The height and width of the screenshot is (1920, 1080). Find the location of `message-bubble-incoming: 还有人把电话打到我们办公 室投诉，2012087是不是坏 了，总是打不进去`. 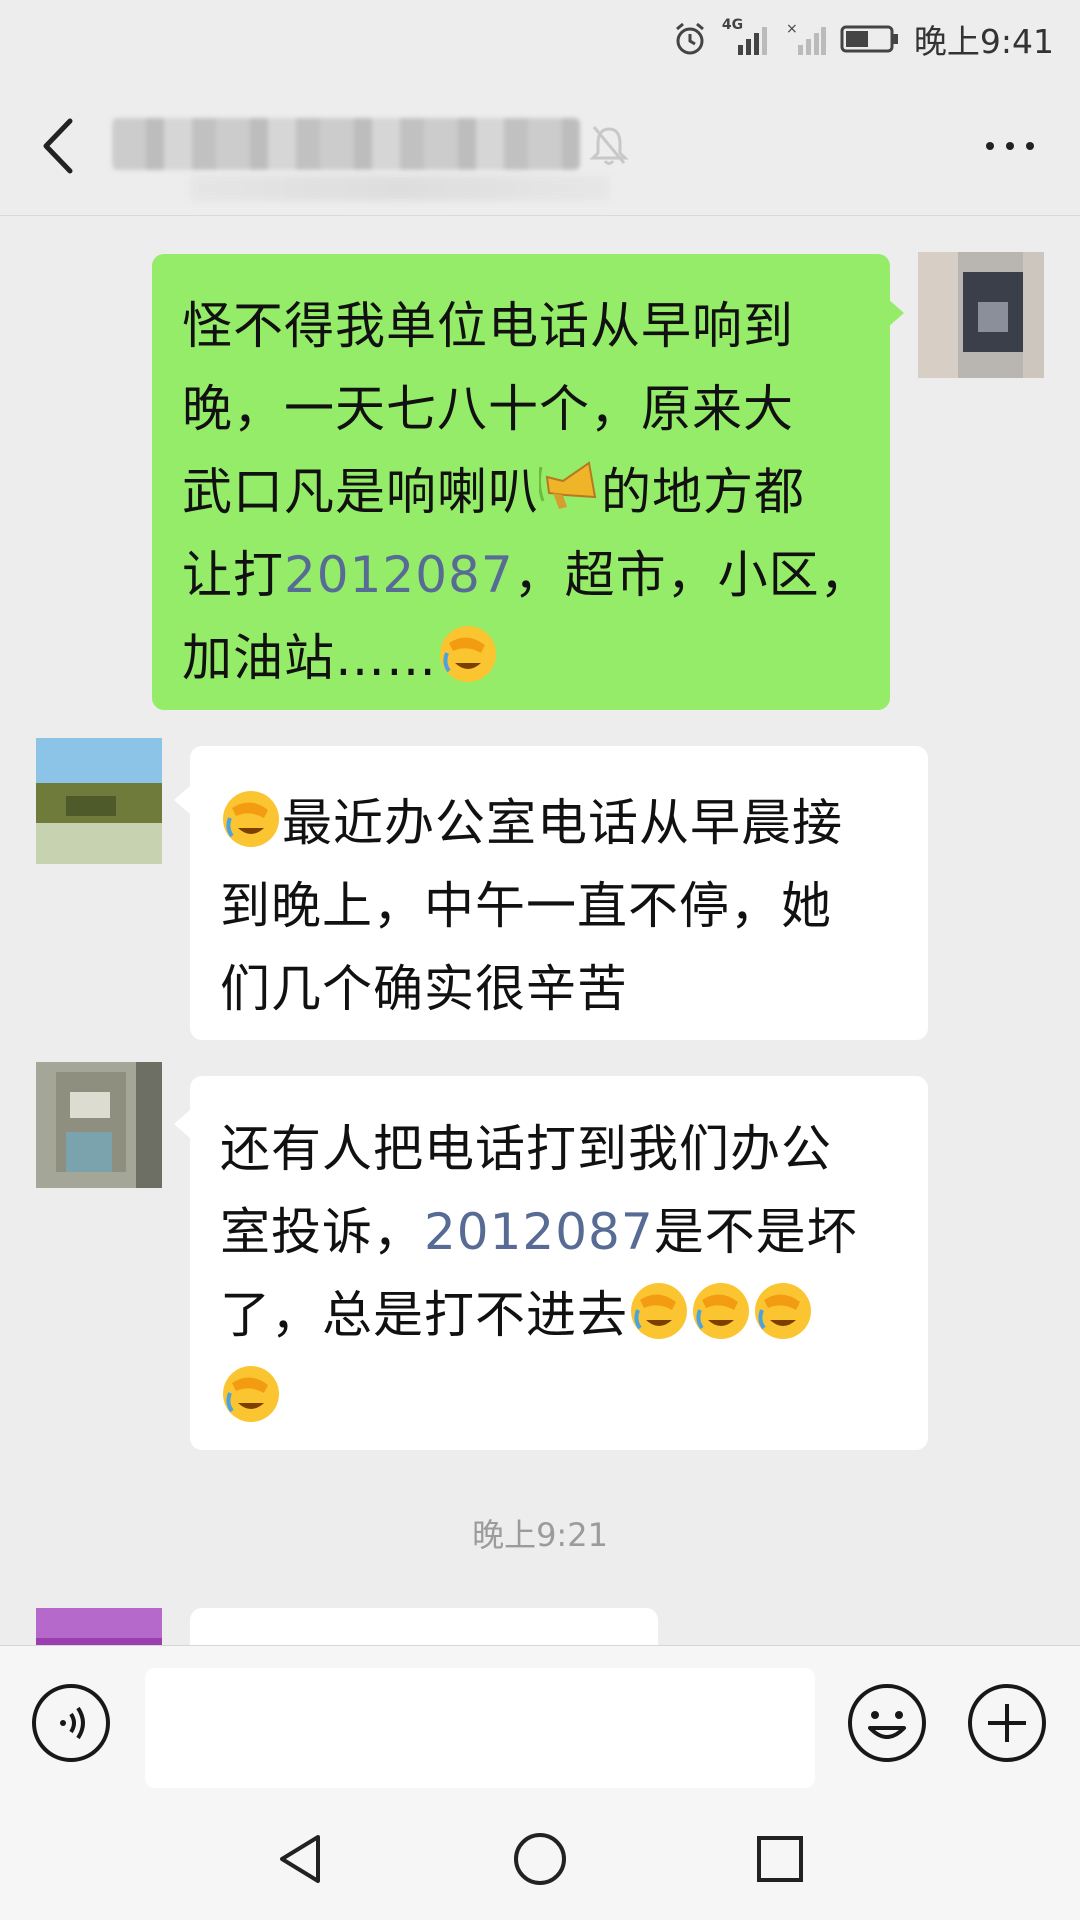

message-bubble-incoming: 还有人把电话打到我们办公 室投诉，2012087是不是坏 了，总是打不进去 is located at coordinates (559, 1263).